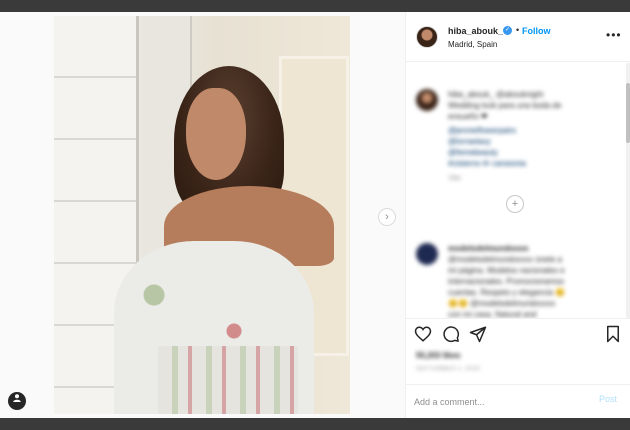 The width and height of the screenshot is (630, 430). What do you see at coordinates (507, 30) in the screenshot?
I see `verified-icon: ✓` at bounding box center [507, 30].